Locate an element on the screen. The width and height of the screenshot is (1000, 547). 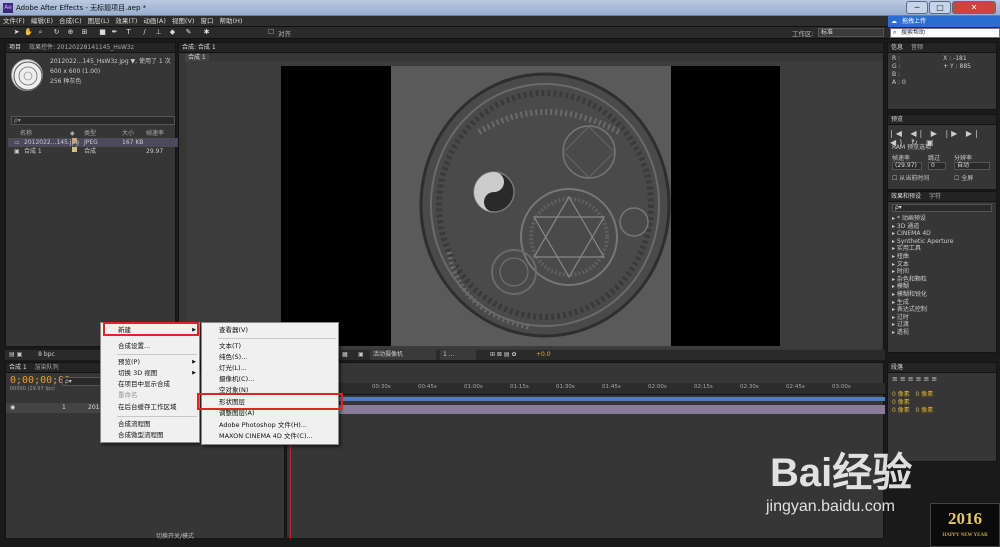
indent-left-value: 0 像素 is located at coordinates (901, 394).